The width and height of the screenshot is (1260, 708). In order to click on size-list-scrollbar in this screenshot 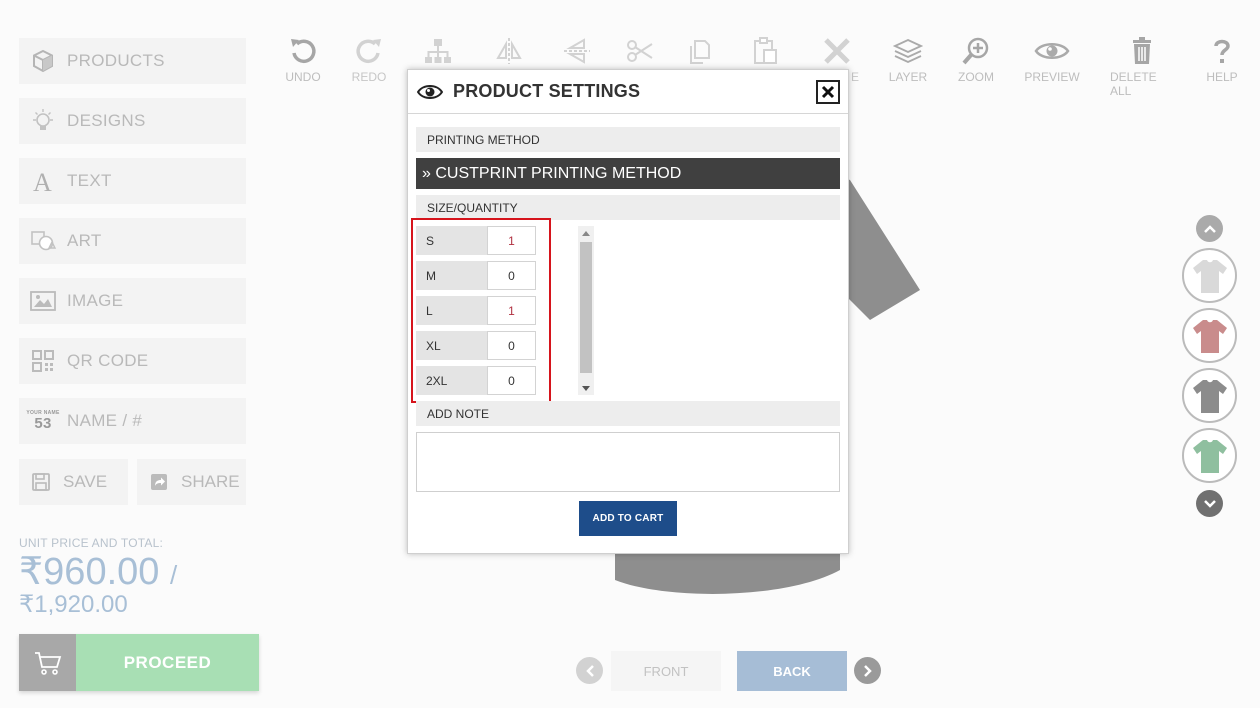, I will do `click(586, 310)`.